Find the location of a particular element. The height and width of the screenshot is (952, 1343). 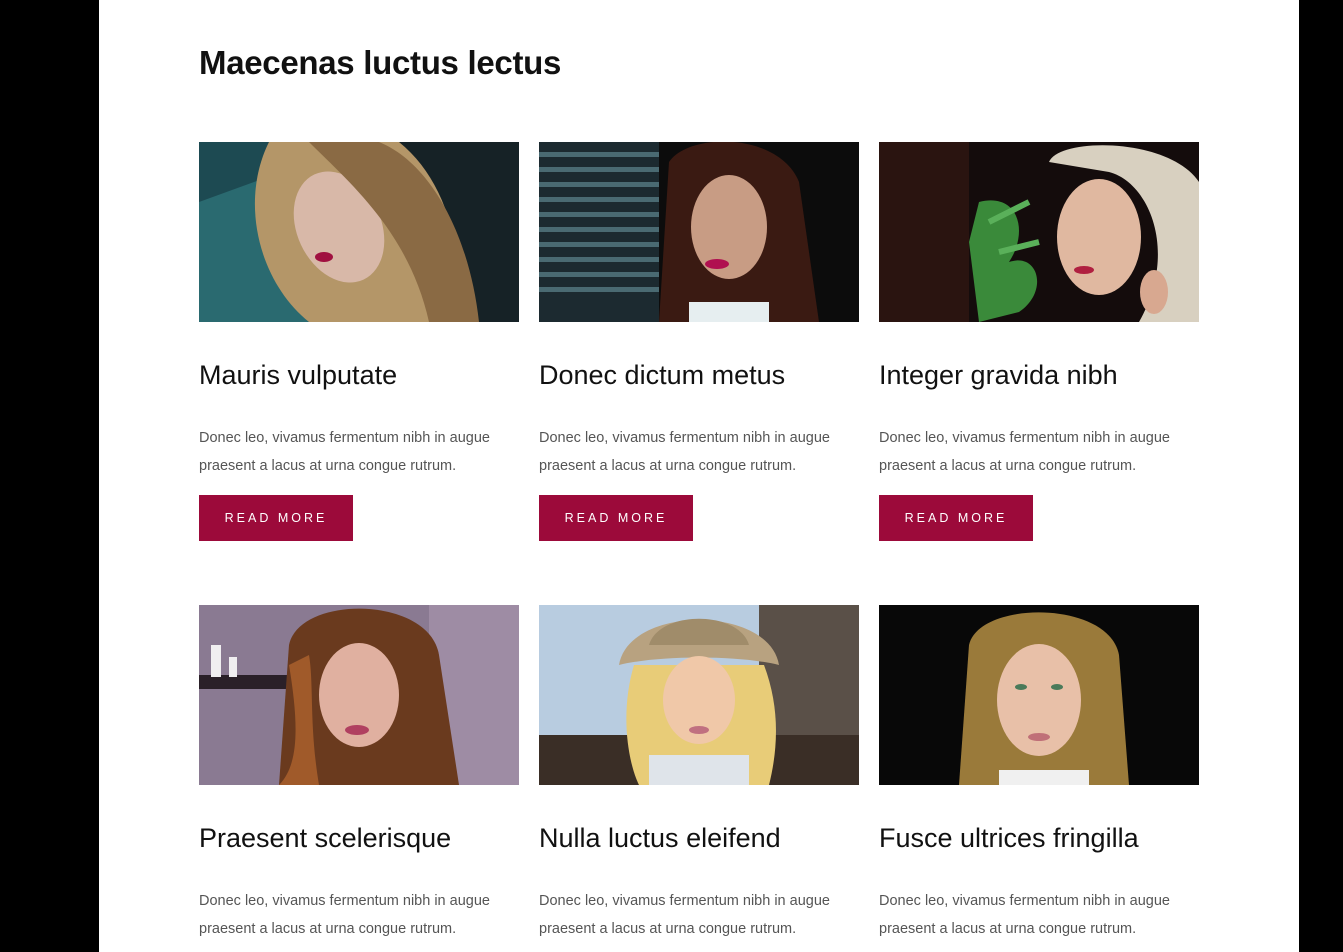

card-title: Fusce ultrices fringilla is located at coordinates (1009, 838).